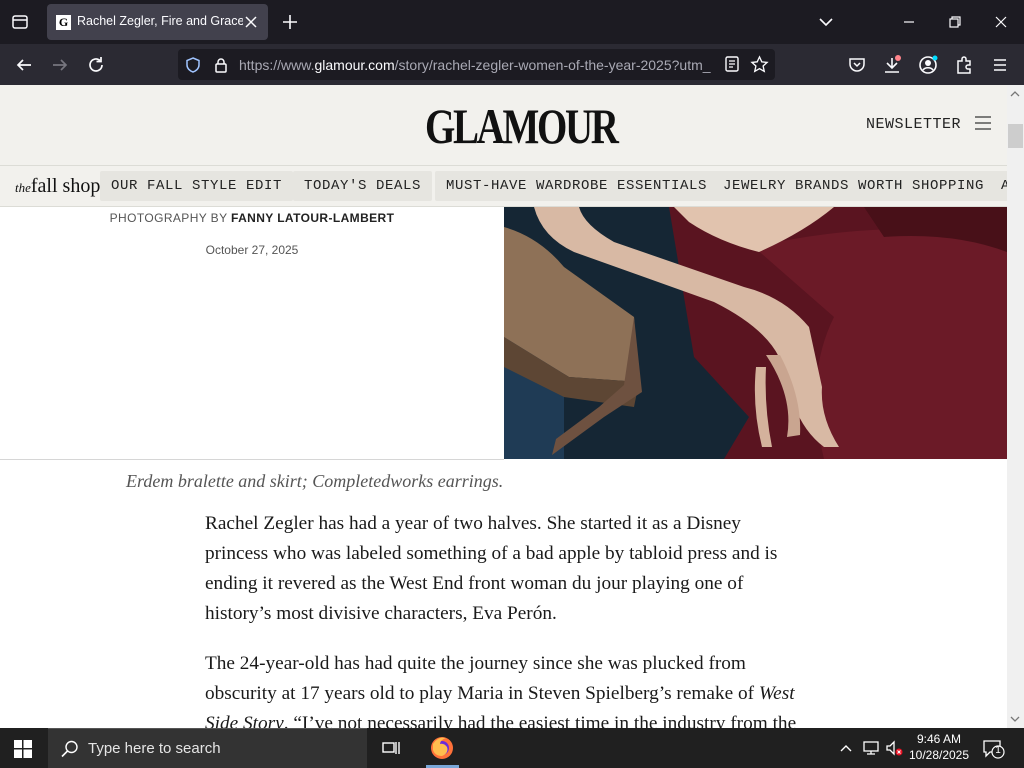  Describe the element at coordinates (197, 186) in the screenshot. I see `category-chip-fall-style-edit: OUR FALL STYLE EDIT` at that location.